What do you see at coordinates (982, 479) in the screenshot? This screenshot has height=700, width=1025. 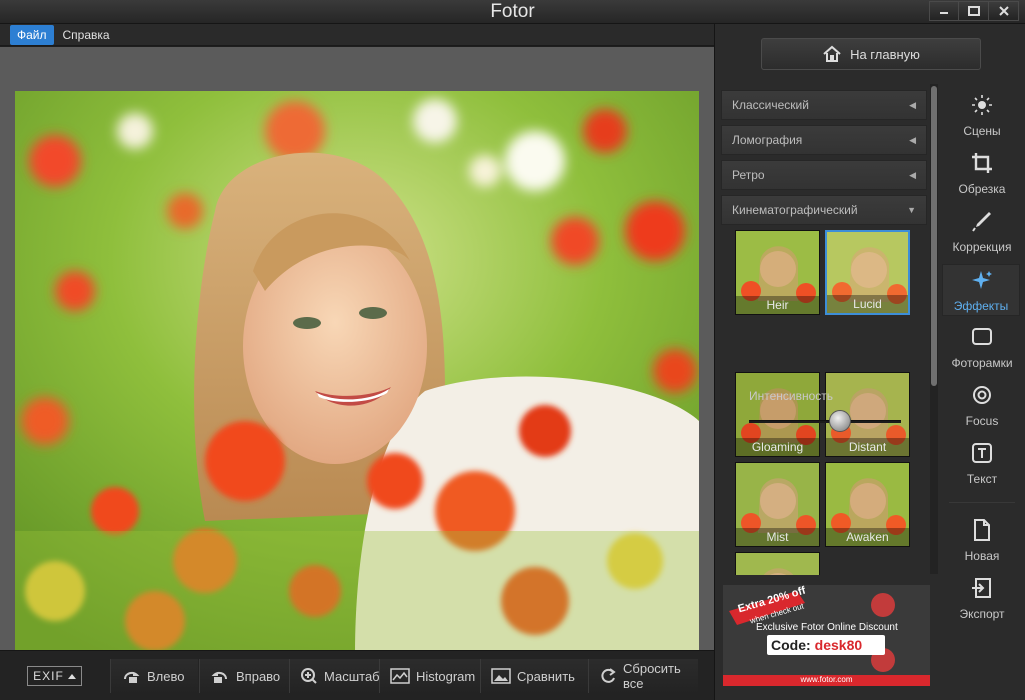 I see `sidebar-label: Текст` at bounding box center [982, 479].